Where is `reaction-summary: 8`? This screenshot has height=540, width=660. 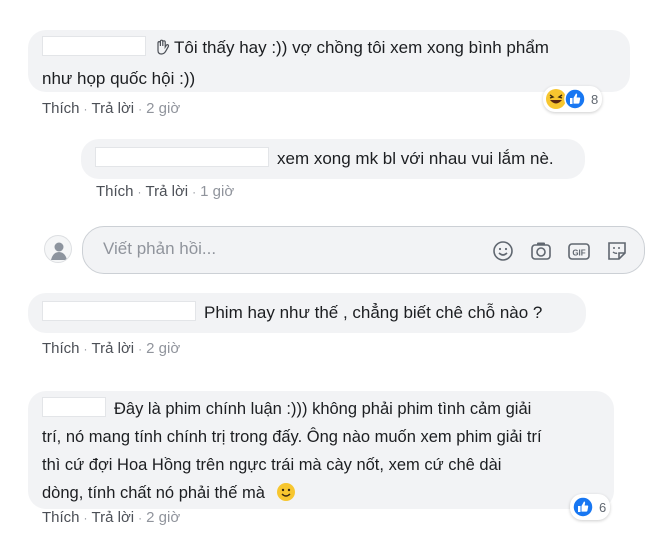
reaction-summary: 8 is located at coordinates (573, 99).